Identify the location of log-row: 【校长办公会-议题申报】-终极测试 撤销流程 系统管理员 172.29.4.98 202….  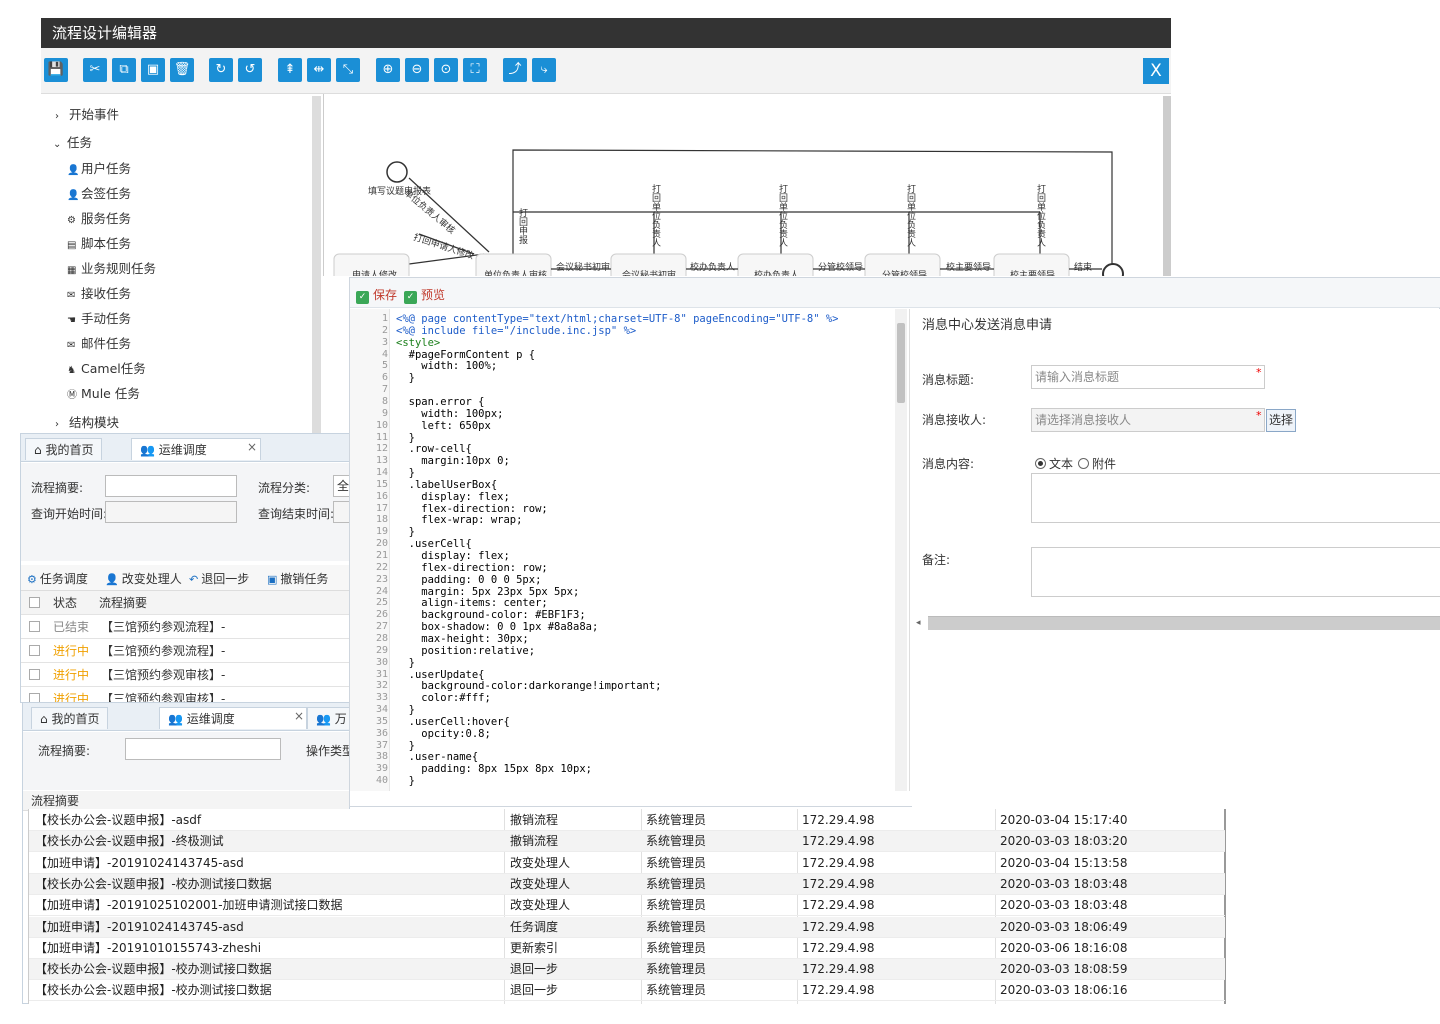
(627, 842).